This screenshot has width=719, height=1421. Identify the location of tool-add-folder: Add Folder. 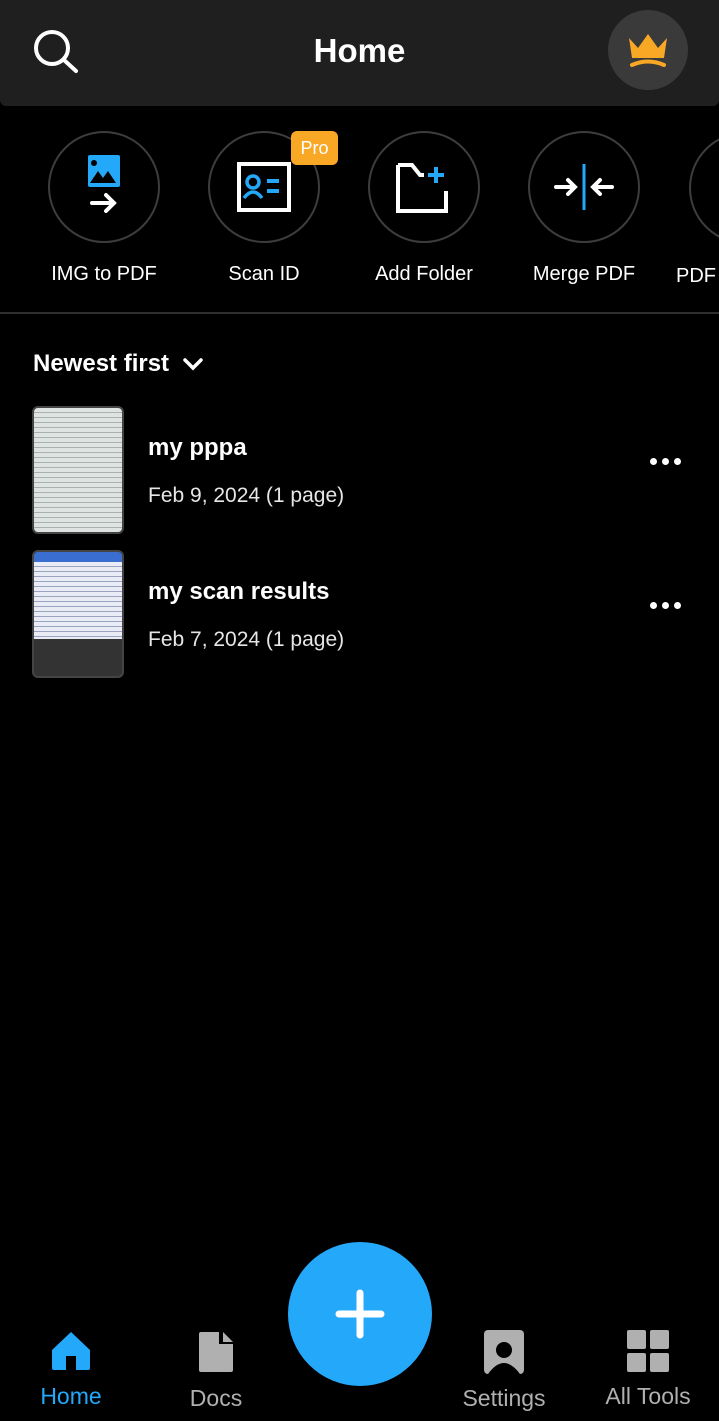
(424, 208).